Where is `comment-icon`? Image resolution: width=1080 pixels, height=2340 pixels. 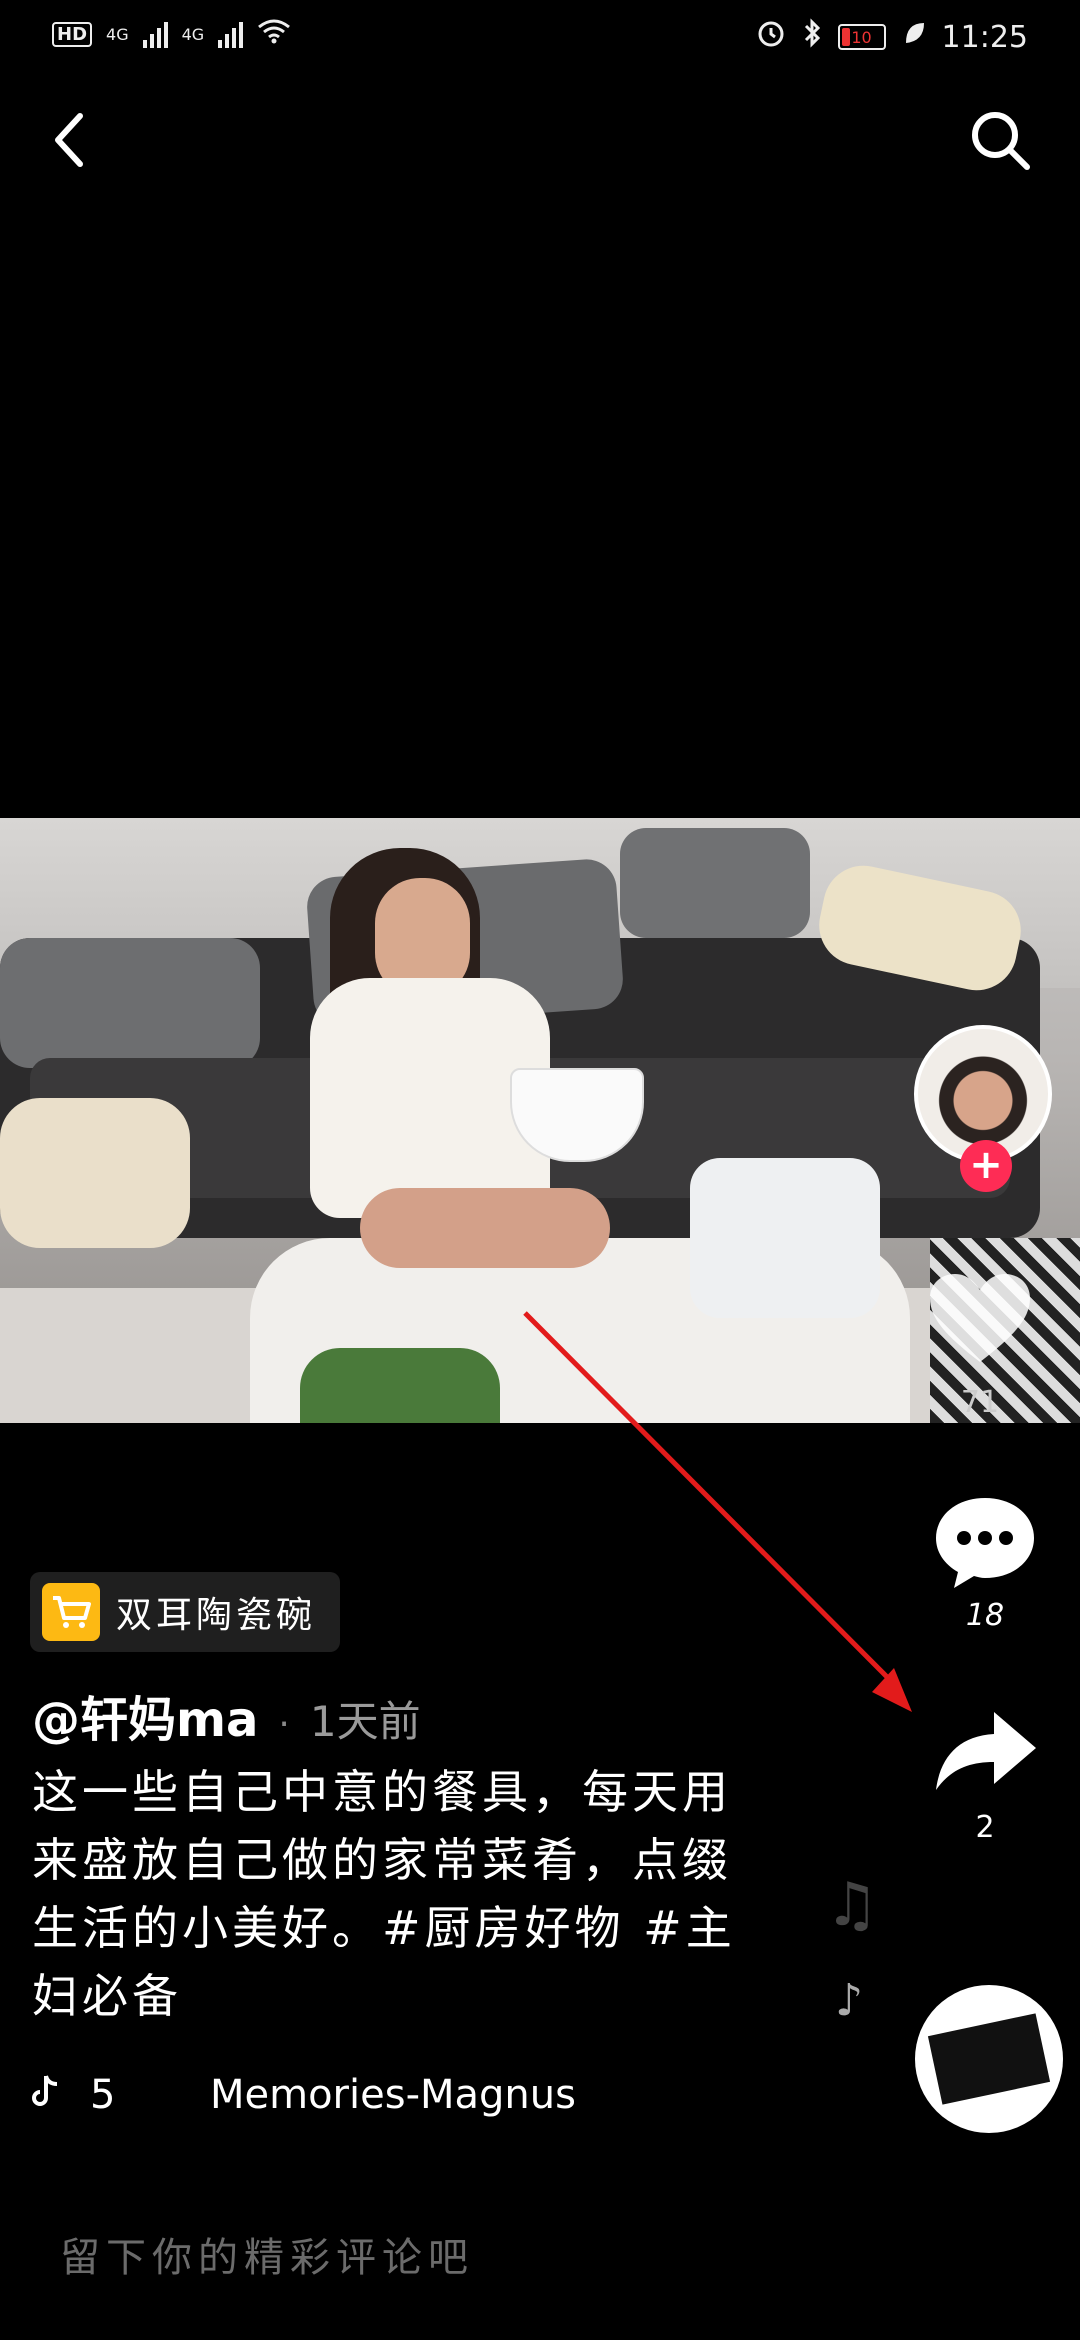 comment-icon is located at coordinates (985, 1543).